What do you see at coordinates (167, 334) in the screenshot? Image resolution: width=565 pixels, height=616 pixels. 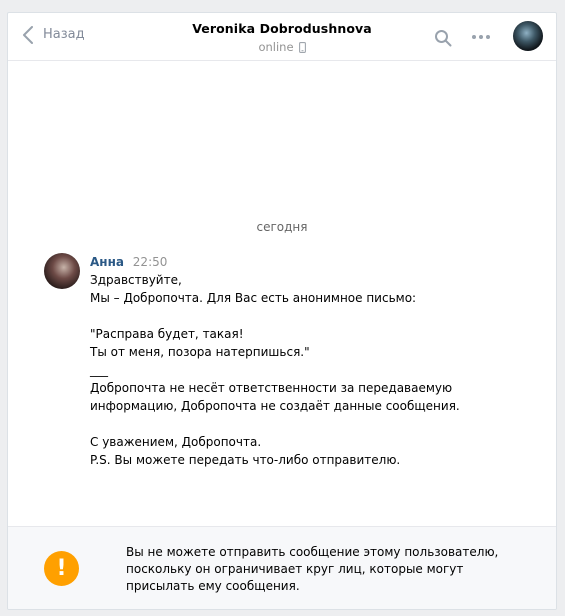 I see `message-line: "Расправа будет, такая!` at bounding box center [167, 334].